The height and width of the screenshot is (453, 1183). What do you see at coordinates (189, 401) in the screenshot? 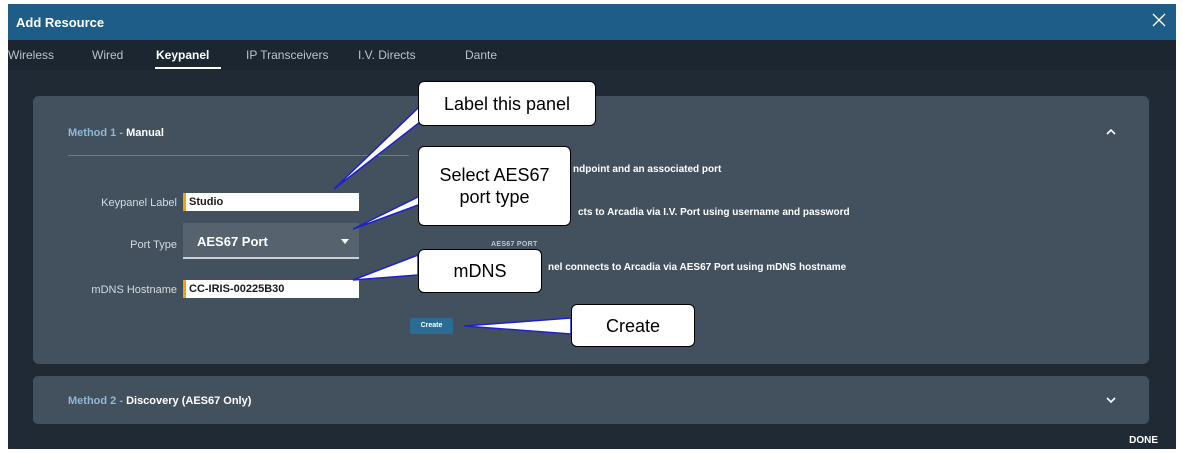
I see `method2-name: Discovery (AES67 Only)` at bounding box center [189, 401].